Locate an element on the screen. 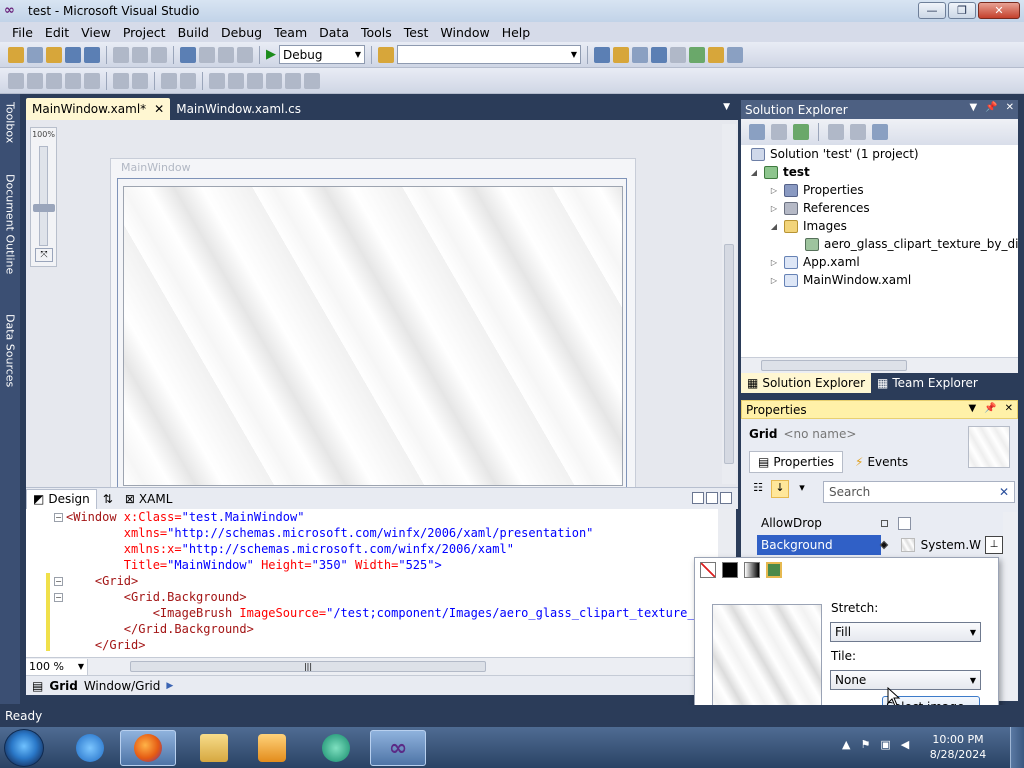 This screenshot has width=1024, height=768. property-filter-icon: ▾ is located at coordinates (802, 489).